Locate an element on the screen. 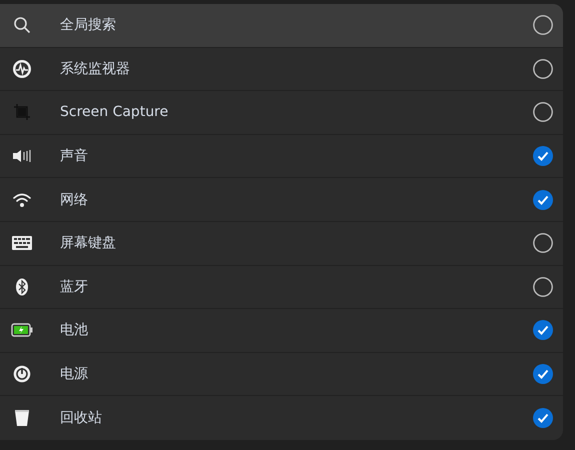 This screenshot has height=450, width=575. plugin-name: 电源 is located at coordinates (74, 374).